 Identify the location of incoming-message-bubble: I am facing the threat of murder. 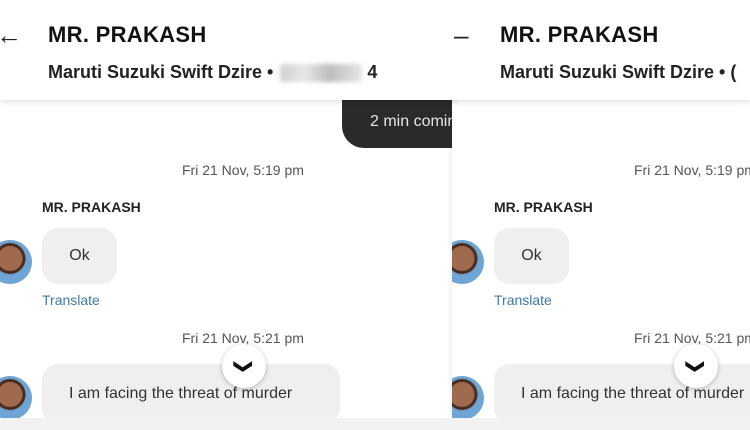
(191, 394).